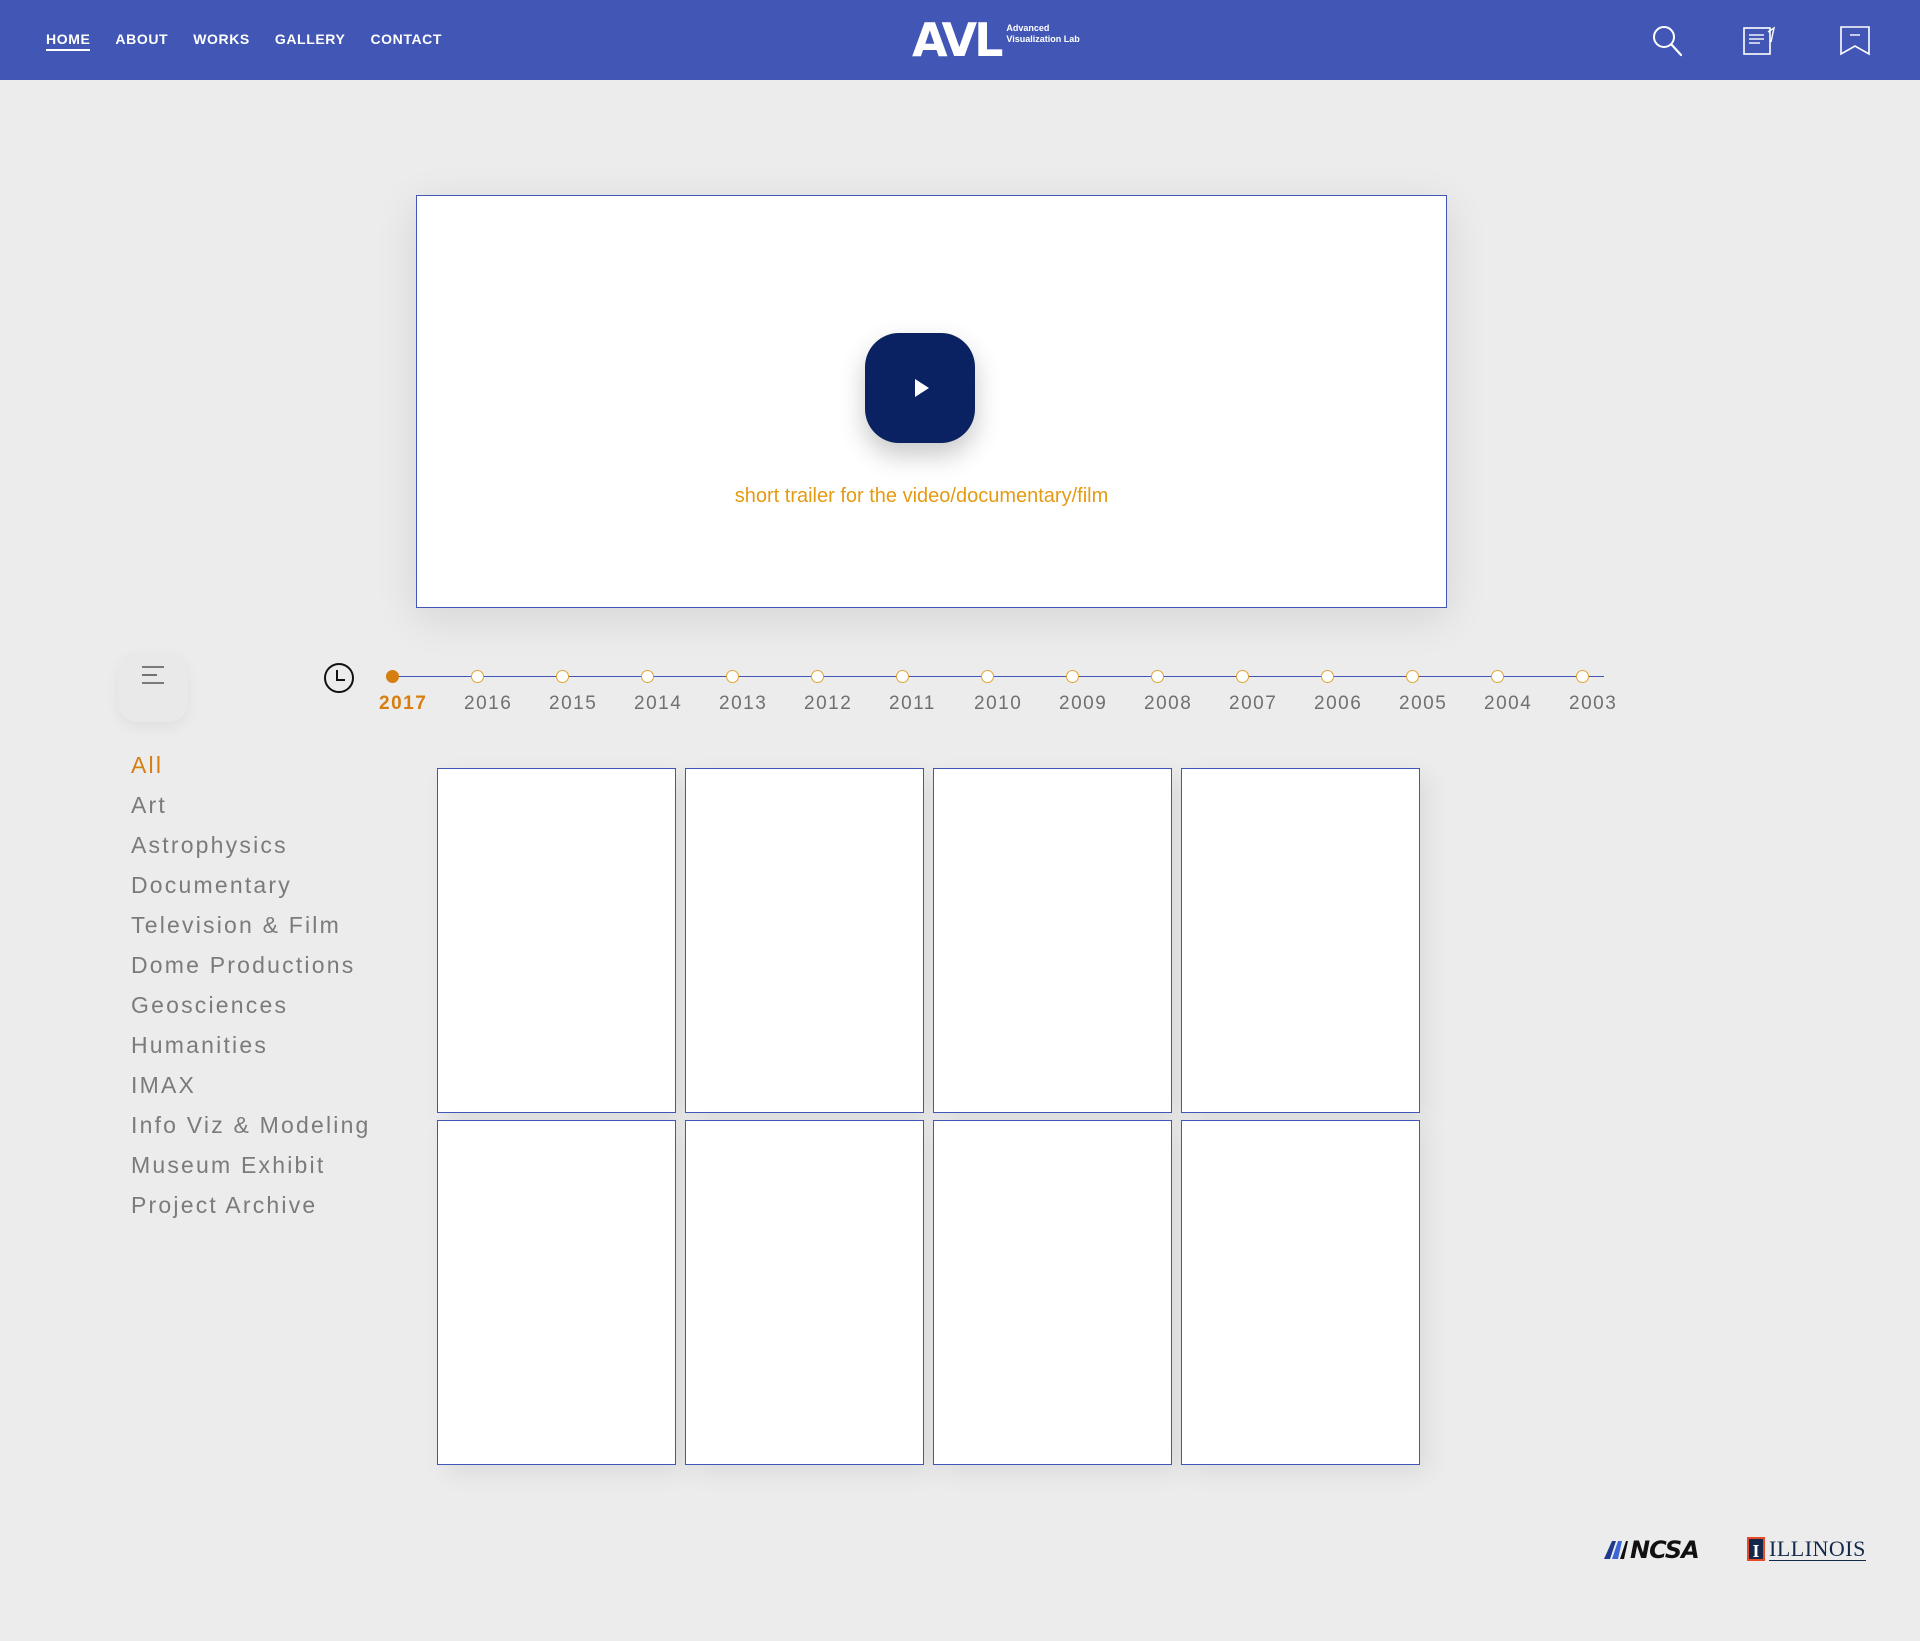 This screenshot has height=1641, width=1920. What do you see at coordinates (488, 704) in the screenshot?
I see `timeline-year-2016: 2016` at bounding box center [488, 704].